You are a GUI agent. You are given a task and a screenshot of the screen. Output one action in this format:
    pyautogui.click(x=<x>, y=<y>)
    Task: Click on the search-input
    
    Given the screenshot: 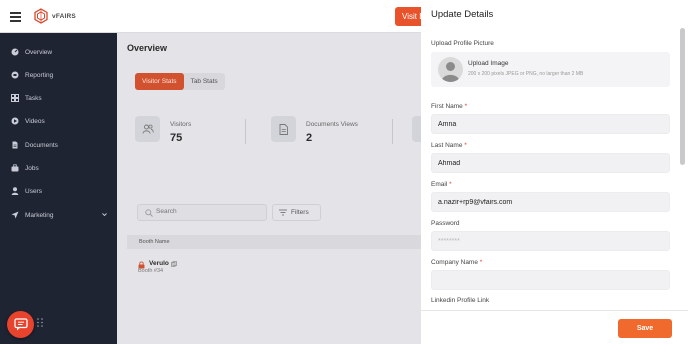 What is the action you would take?
    pyautogui.click(x=206, y=211)
    